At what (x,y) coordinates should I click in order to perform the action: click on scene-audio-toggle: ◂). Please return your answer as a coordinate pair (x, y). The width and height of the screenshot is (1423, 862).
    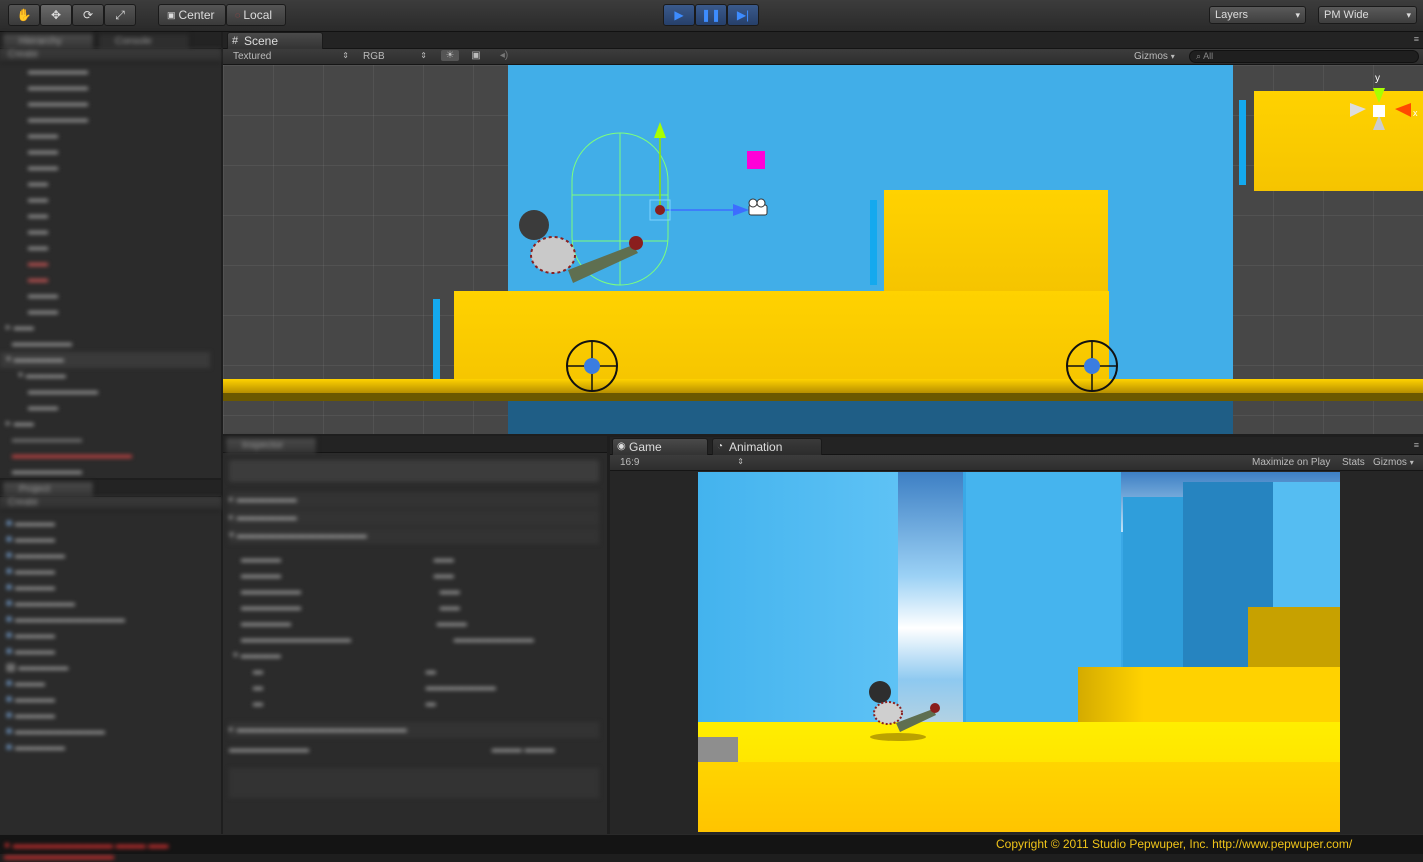
    Looking at the image, I should click on (504, 55).